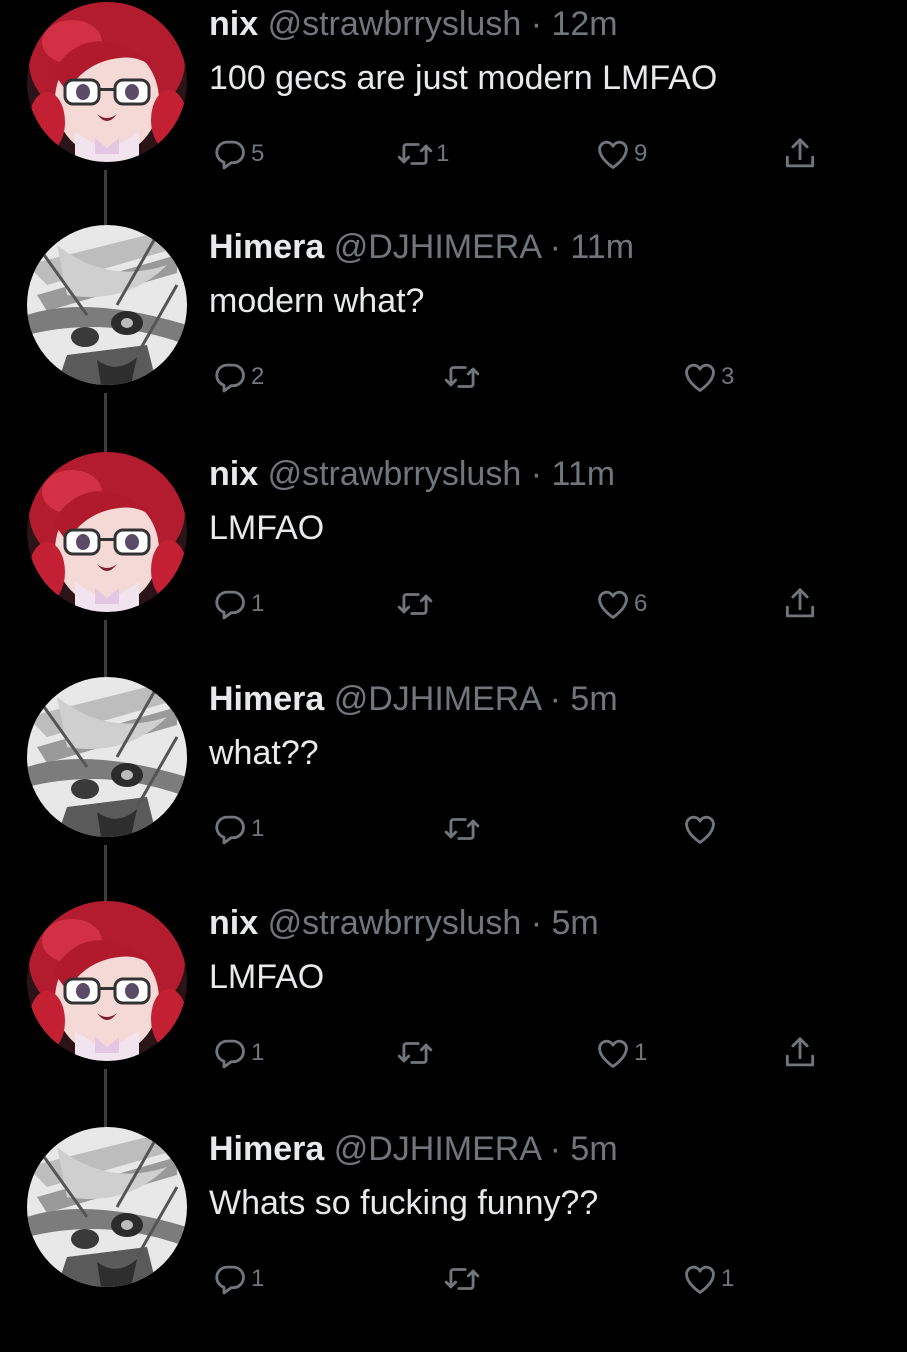 This screenshot has height=1352, width=907. What do you see at coordinates (404, 1203) in the screenshot?
I see `tweet-text: Whats so fucking funny??` at bounding box center [404, 1203].